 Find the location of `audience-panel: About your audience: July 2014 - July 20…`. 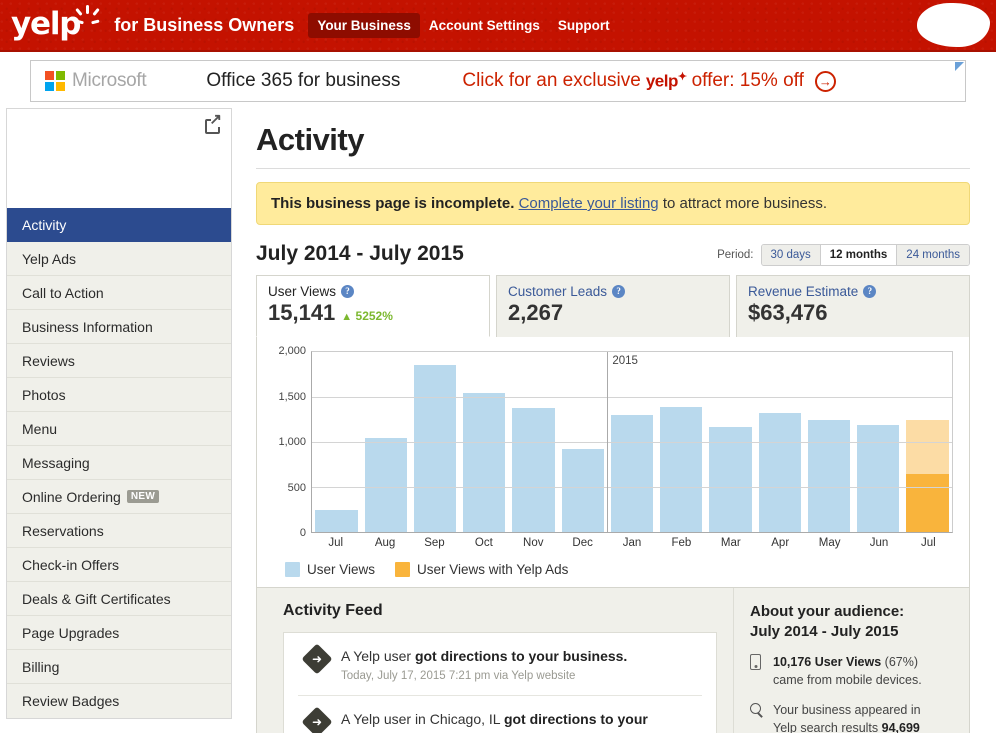

audience-panel: About your audience: July 2014 - July 20… is located at coordinates (851, 660).